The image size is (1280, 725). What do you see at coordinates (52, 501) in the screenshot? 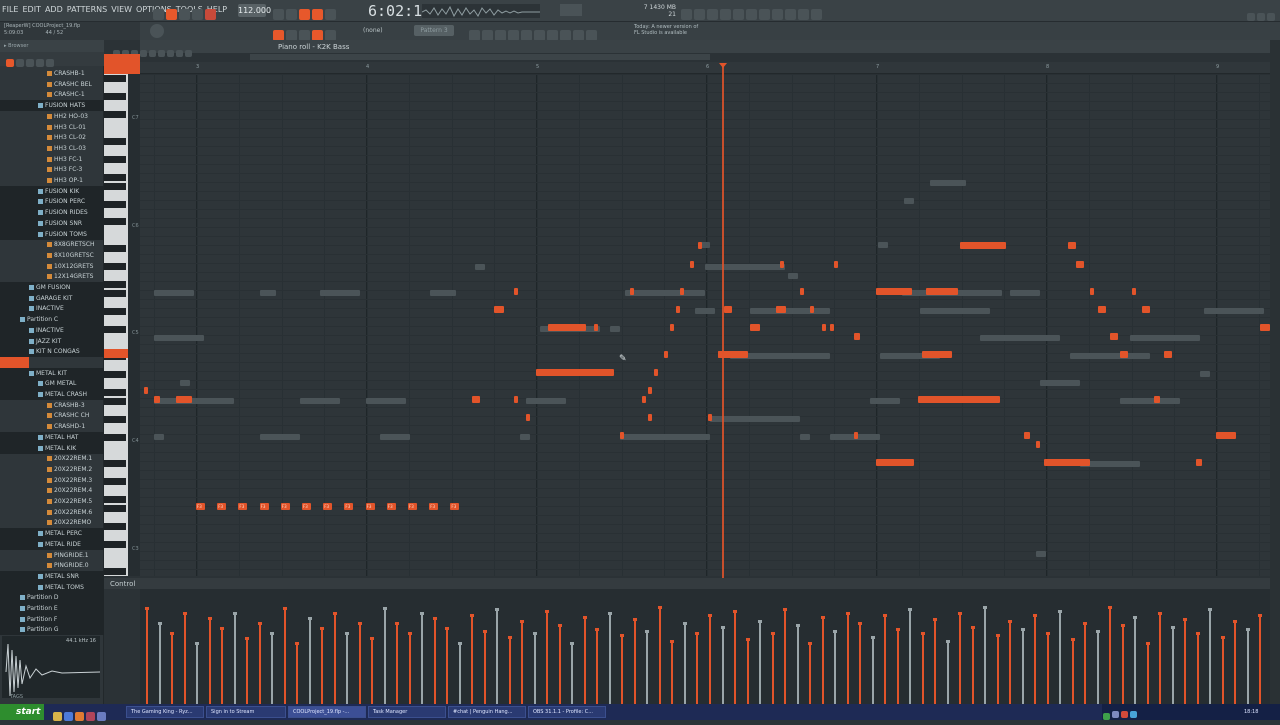
I see `browser-item: 20X22REM.5` at bounding box center [52, 501].